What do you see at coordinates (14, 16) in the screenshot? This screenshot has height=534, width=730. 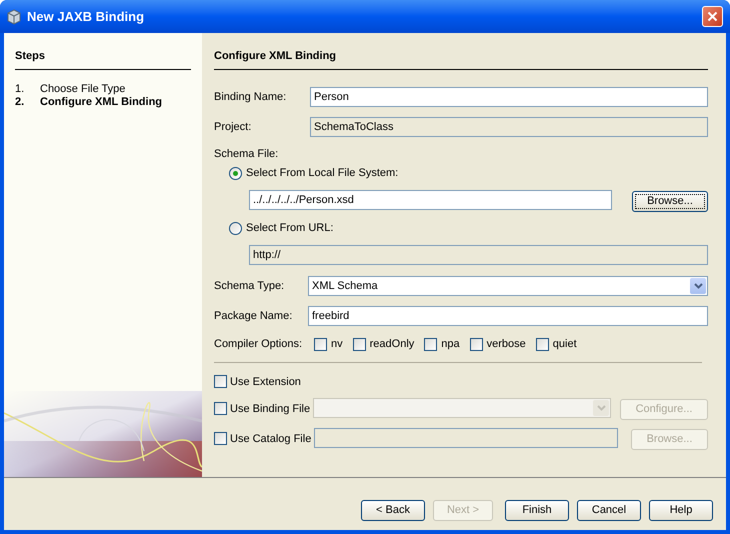 I see `cube-icon` at bounding box center [14, 16].